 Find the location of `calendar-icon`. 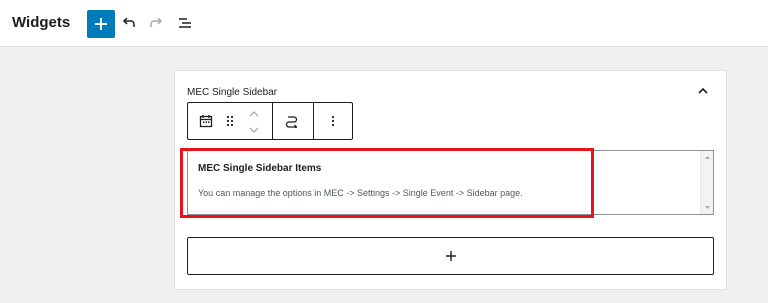

calendar-icon is located at coordinates (206, 121).